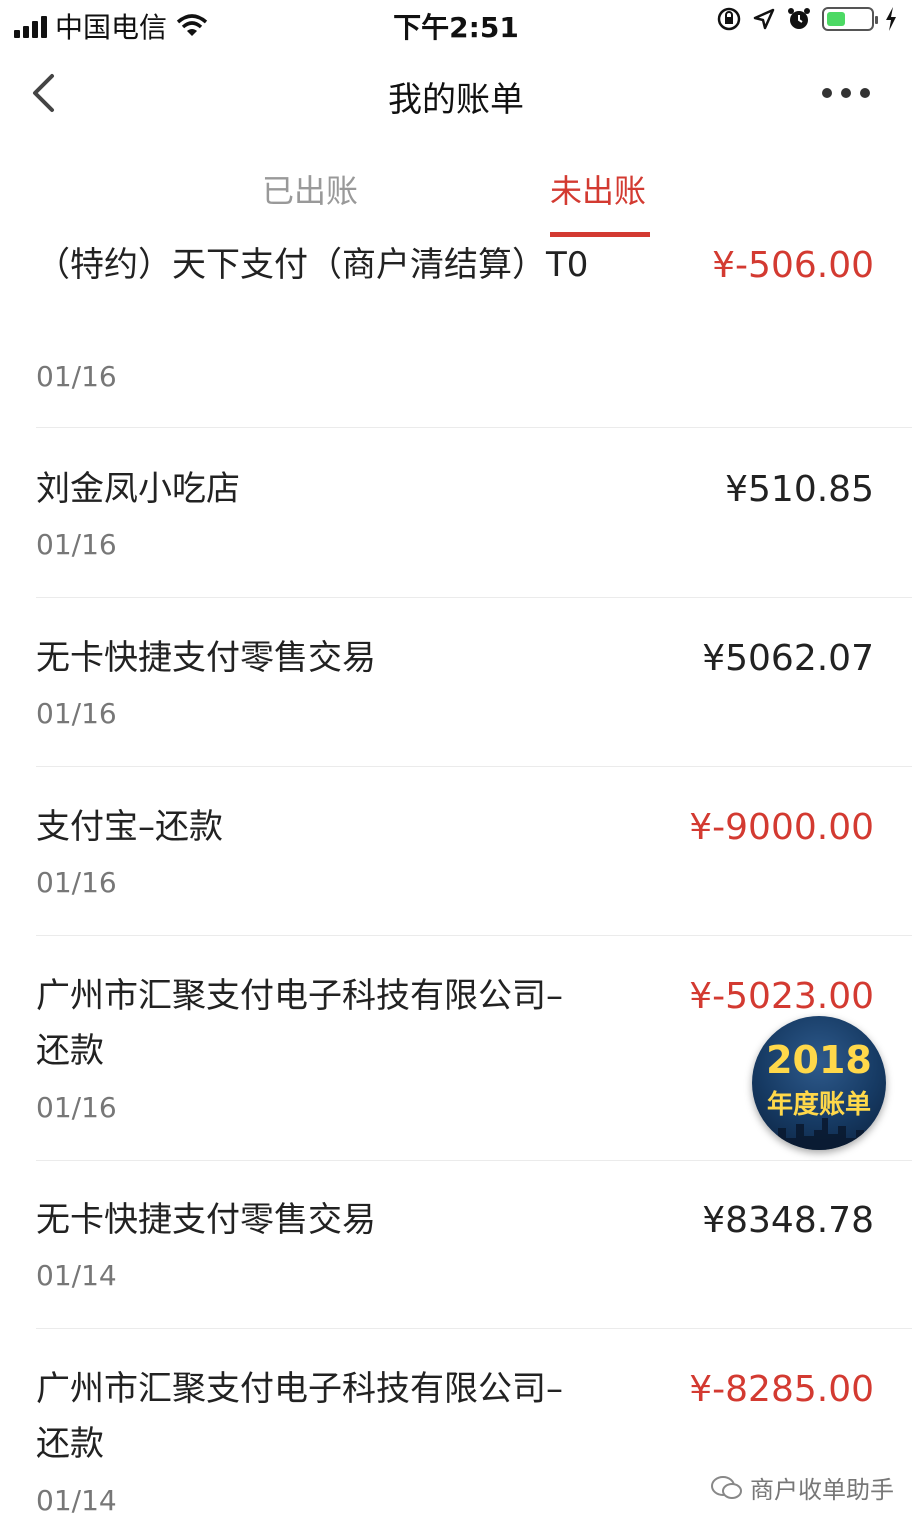 The image size is (912, 1526). What do you see at coordinates (818, 1105) in the screenshot?
I see `badge-label: 年度账单` at bounding box center [818, 1105].